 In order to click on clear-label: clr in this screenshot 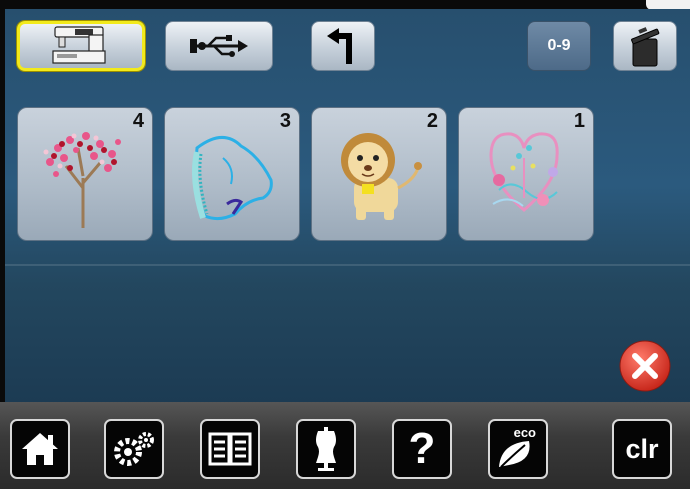, I will do `click(642, 448)`.